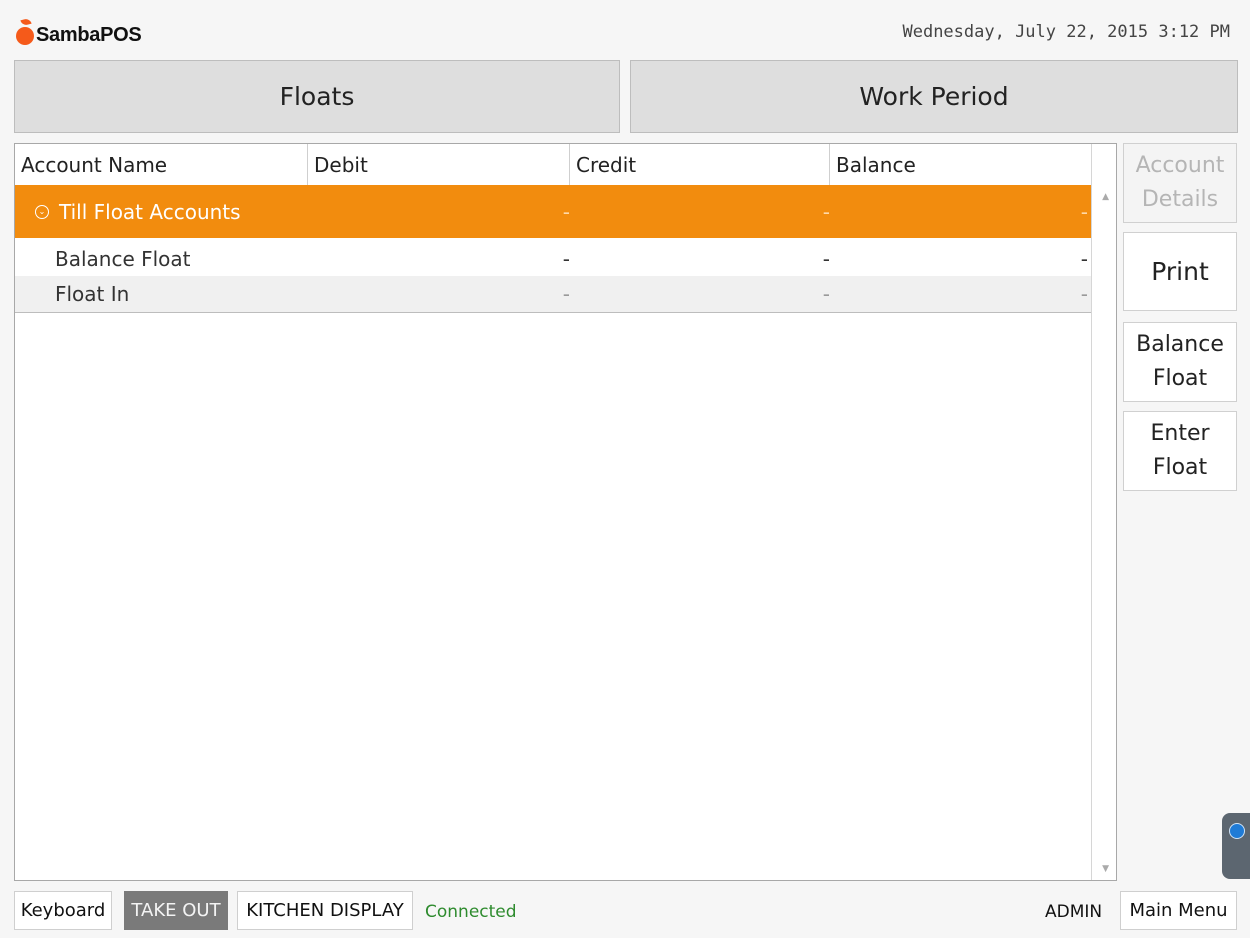 Image resolution: width=1250 pixels, height=938 pixels. I want to click on balance-float-label-line1: Balance, so click(1180, 344).